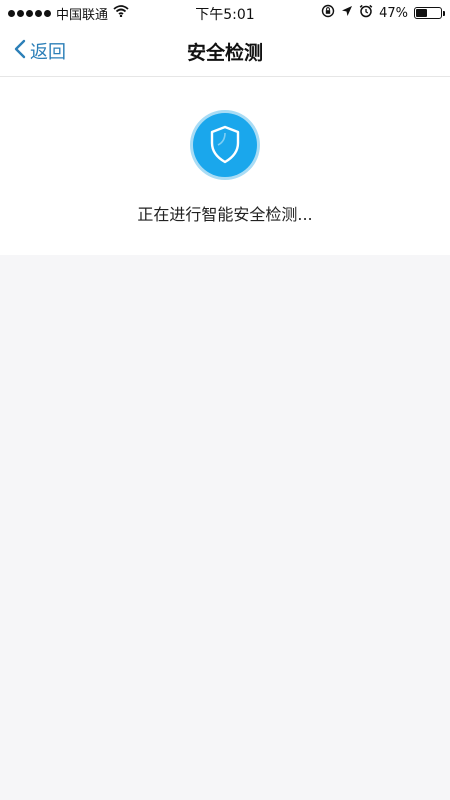 This screenshot has width=450, height=800. Describe the element at coordinates (422, 13) in the screenshot. I see `battery-level-fill` at that location.